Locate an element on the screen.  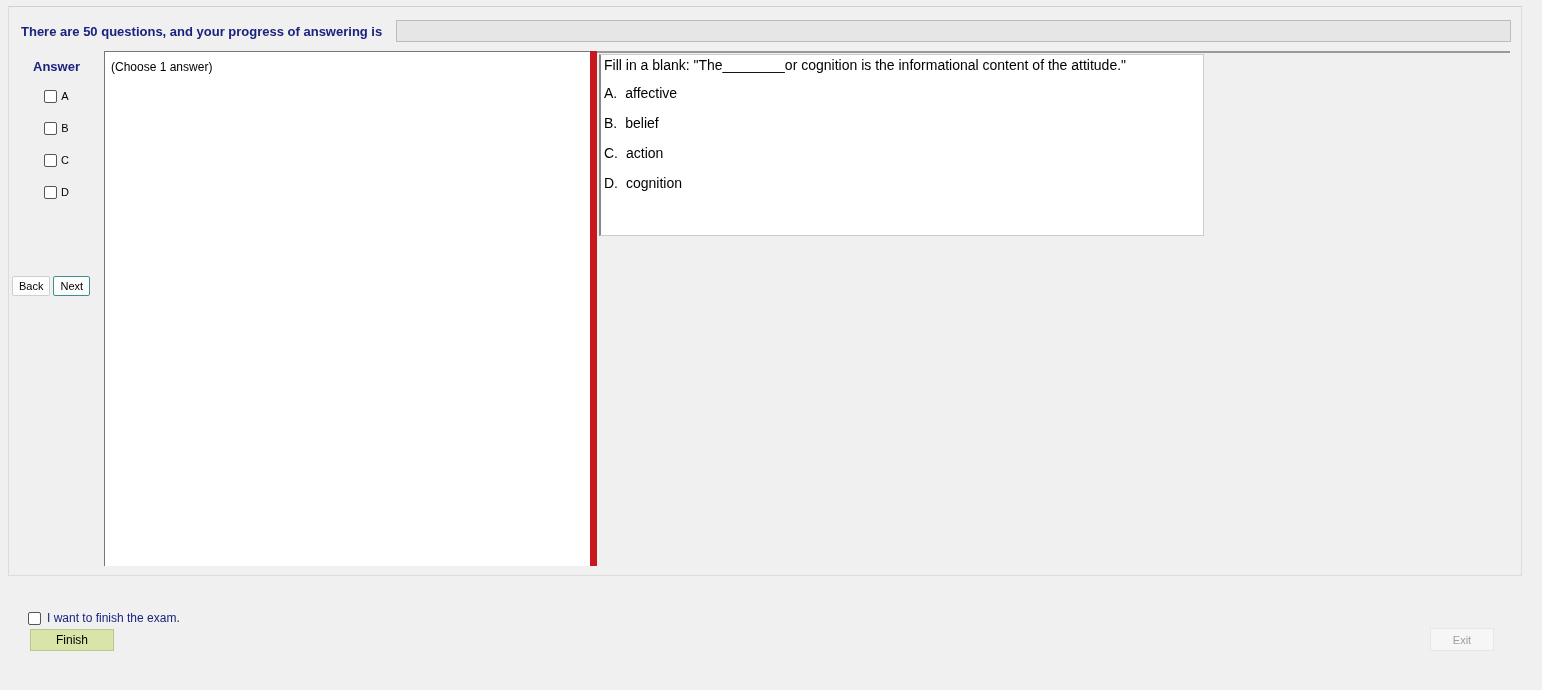
choice-text: cognition is located at coordinates (654, 183).